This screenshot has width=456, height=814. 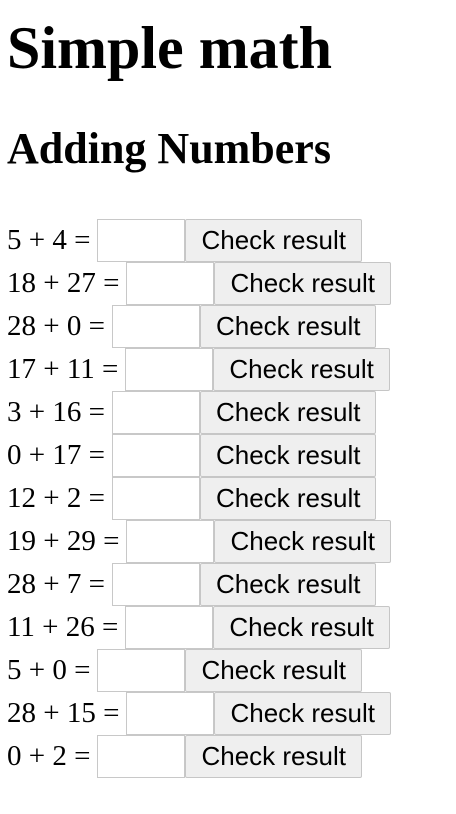 I want to click on problem-row: 17 + 11 = Check result, so click(x=231, y=369).